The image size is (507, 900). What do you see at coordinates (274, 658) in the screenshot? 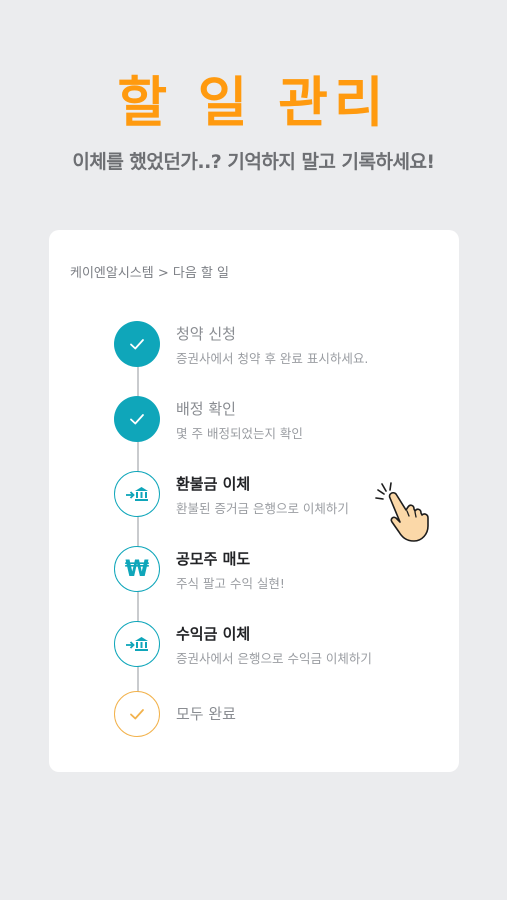
I see `step-description: 증권사에서 은행으로 수익금 이체하기` at bounding box center [274, 658].